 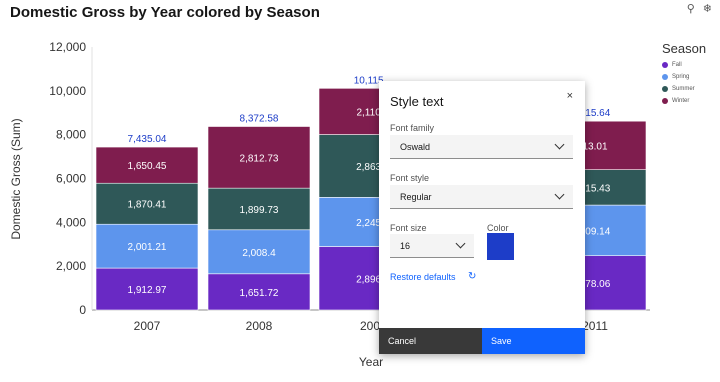 I want to click on x-tick-label: 200, so click(x=370, y=326).